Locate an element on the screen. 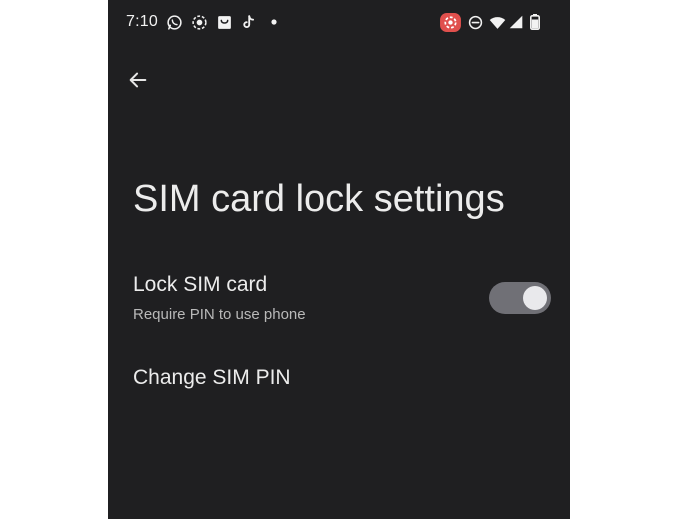 This screenshot has height=519, width=680. lock-sim-card-setting: Lock SIM card Require PIN to use phone is located at coordinates (339, 298).